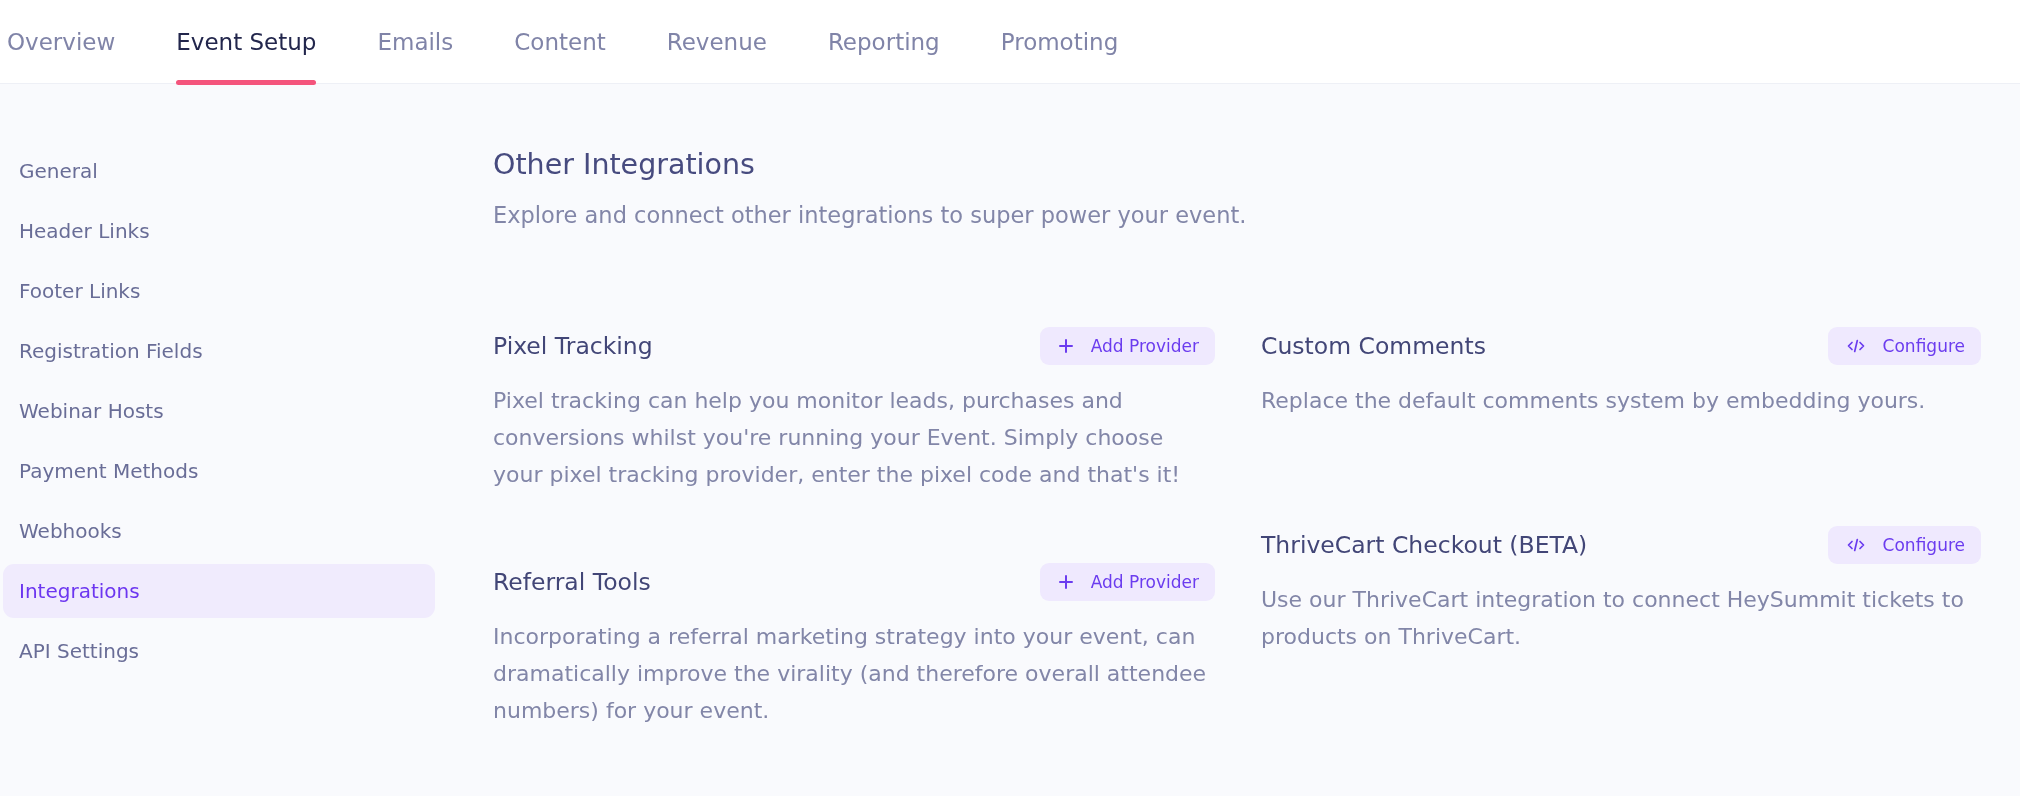  Describe the element at coordinates (573, 346) in the screenshot. I see `integration-title: Pixel Tracking` at that location.